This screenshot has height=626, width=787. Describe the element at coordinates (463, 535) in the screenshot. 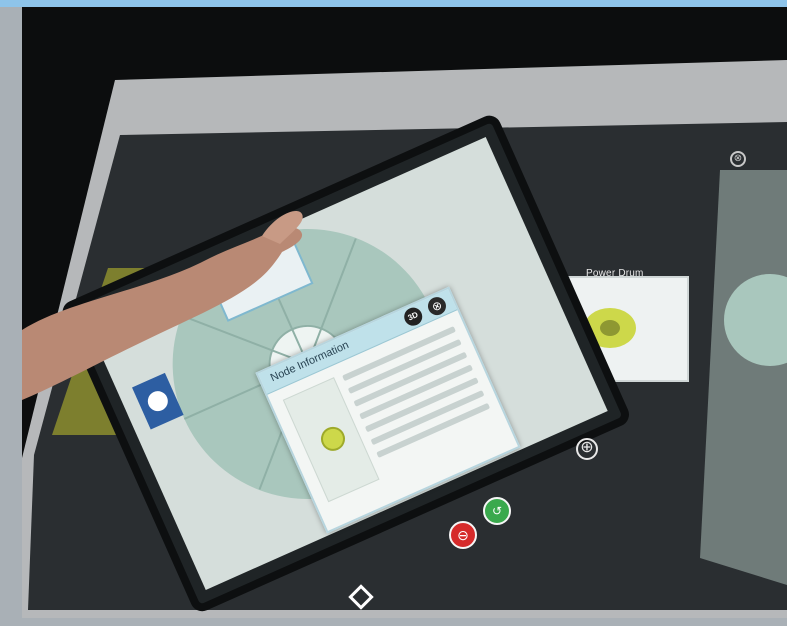

I see `minus-button: ⊖` at that location.